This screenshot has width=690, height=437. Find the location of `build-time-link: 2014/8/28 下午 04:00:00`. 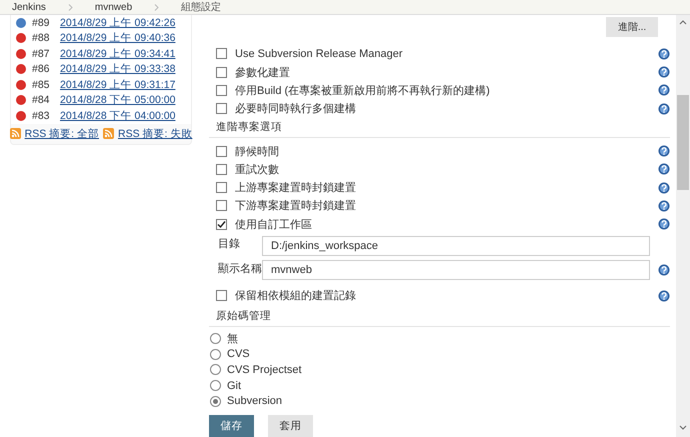

build-time-link: 2014/8/28 下午 04:00:00 is located at coordinates (118, 115).